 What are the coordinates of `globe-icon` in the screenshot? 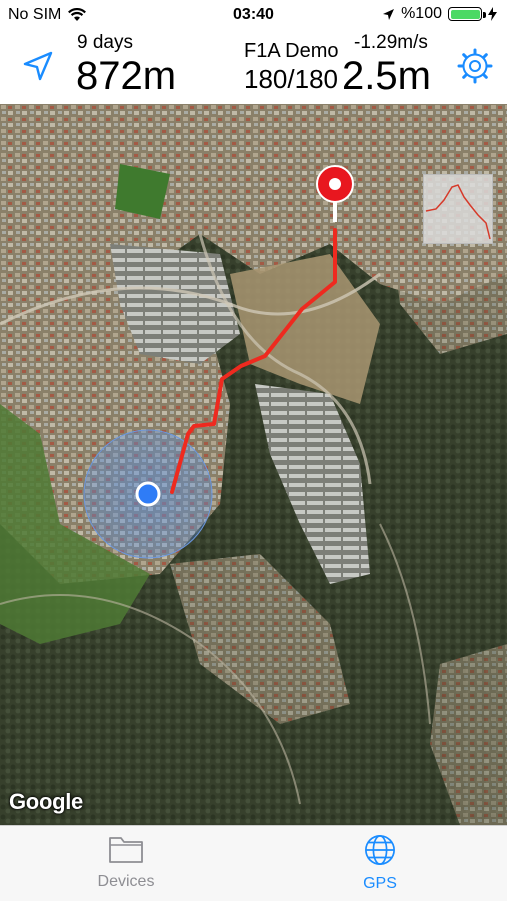 It's located at (380, 850).